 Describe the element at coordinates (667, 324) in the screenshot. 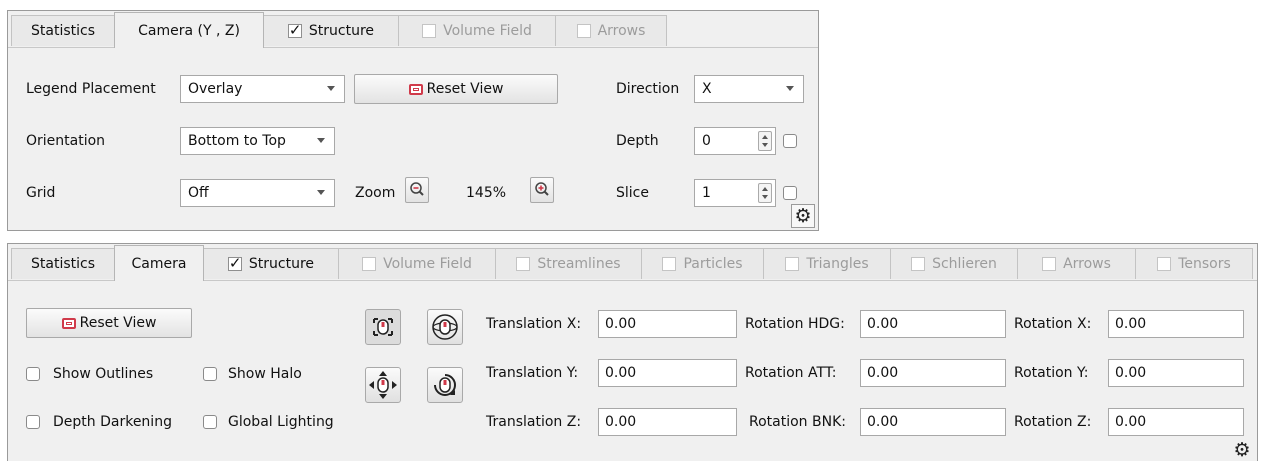

I see `translation-x-field: 0.00` at that location.